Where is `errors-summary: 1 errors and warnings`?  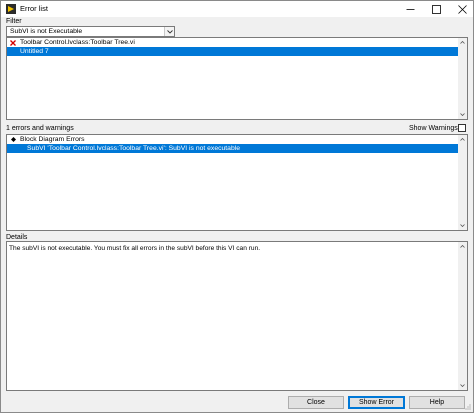
errors-summary: 1 errors and warnings is located at coordinates (40, 128).